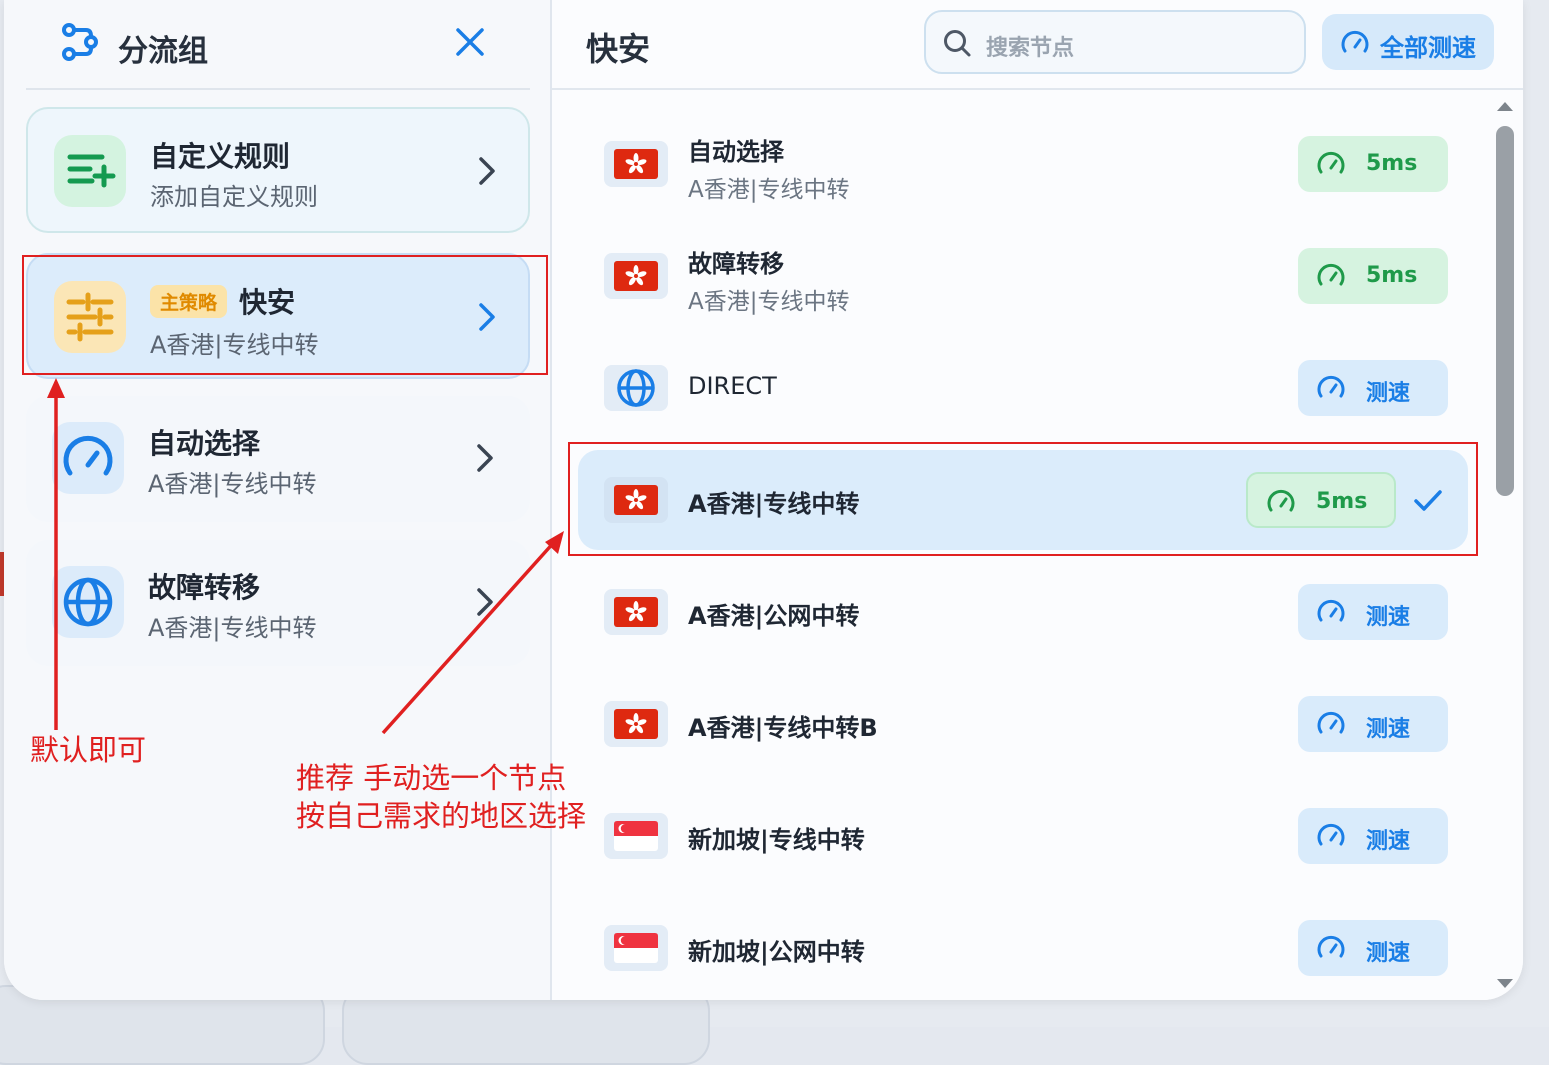  What do you see at coordinates (204, 586) in the screenshot?
I see `rule-item-title: 故障转移` at bounding box center [204, 586].